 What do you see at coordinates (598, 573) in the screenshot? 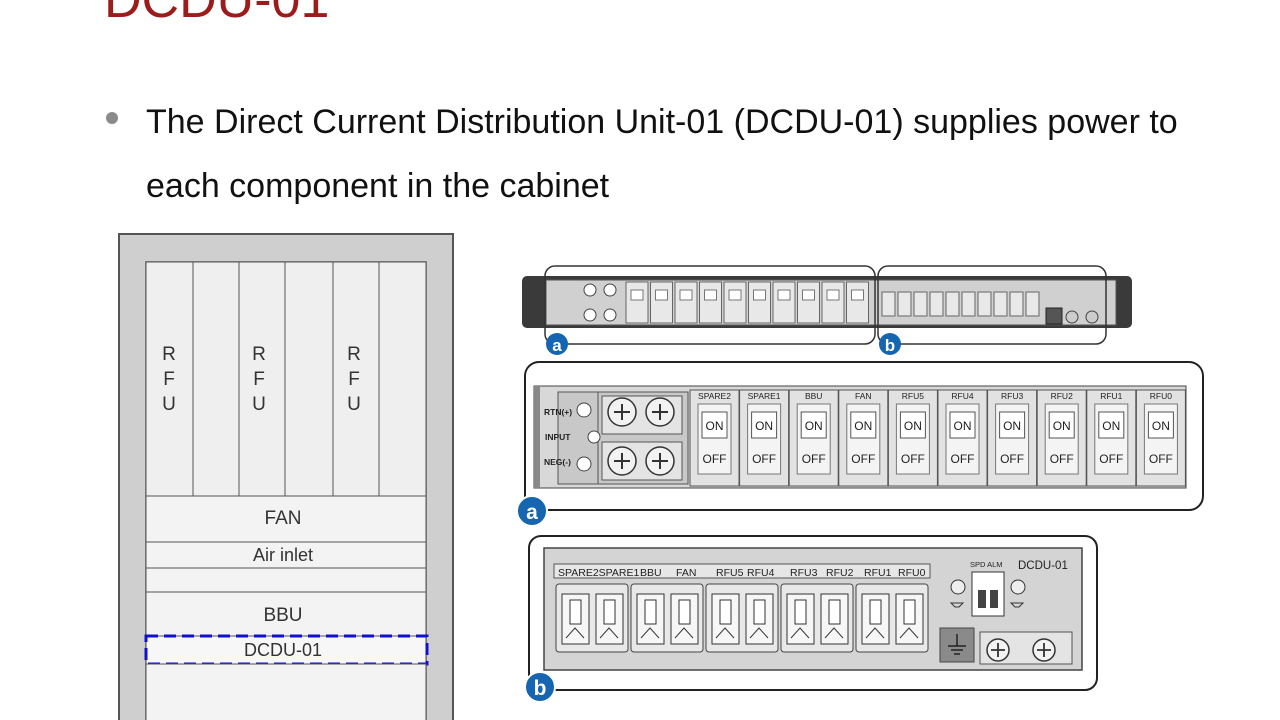
I see `label-spare2spare1: SPARE2SPARE1` at bounding box center [598, 573].